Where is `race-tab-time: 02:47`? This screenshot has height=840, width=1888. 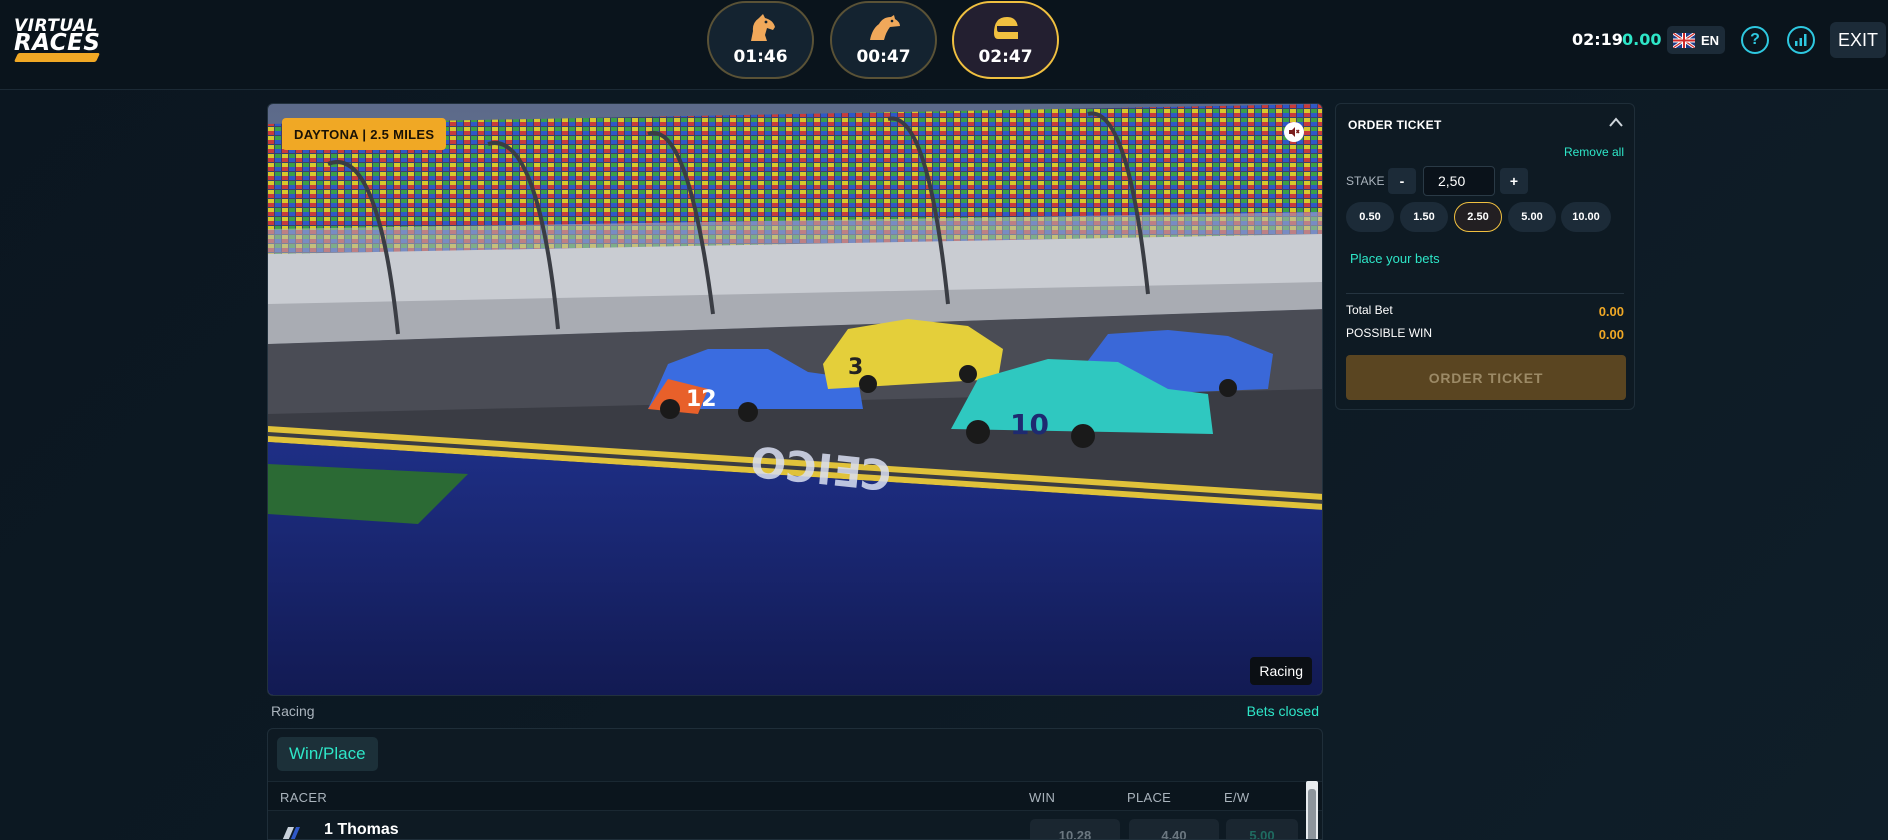
race-tab-time: 02:47 is located at coordinates (1005, 57).